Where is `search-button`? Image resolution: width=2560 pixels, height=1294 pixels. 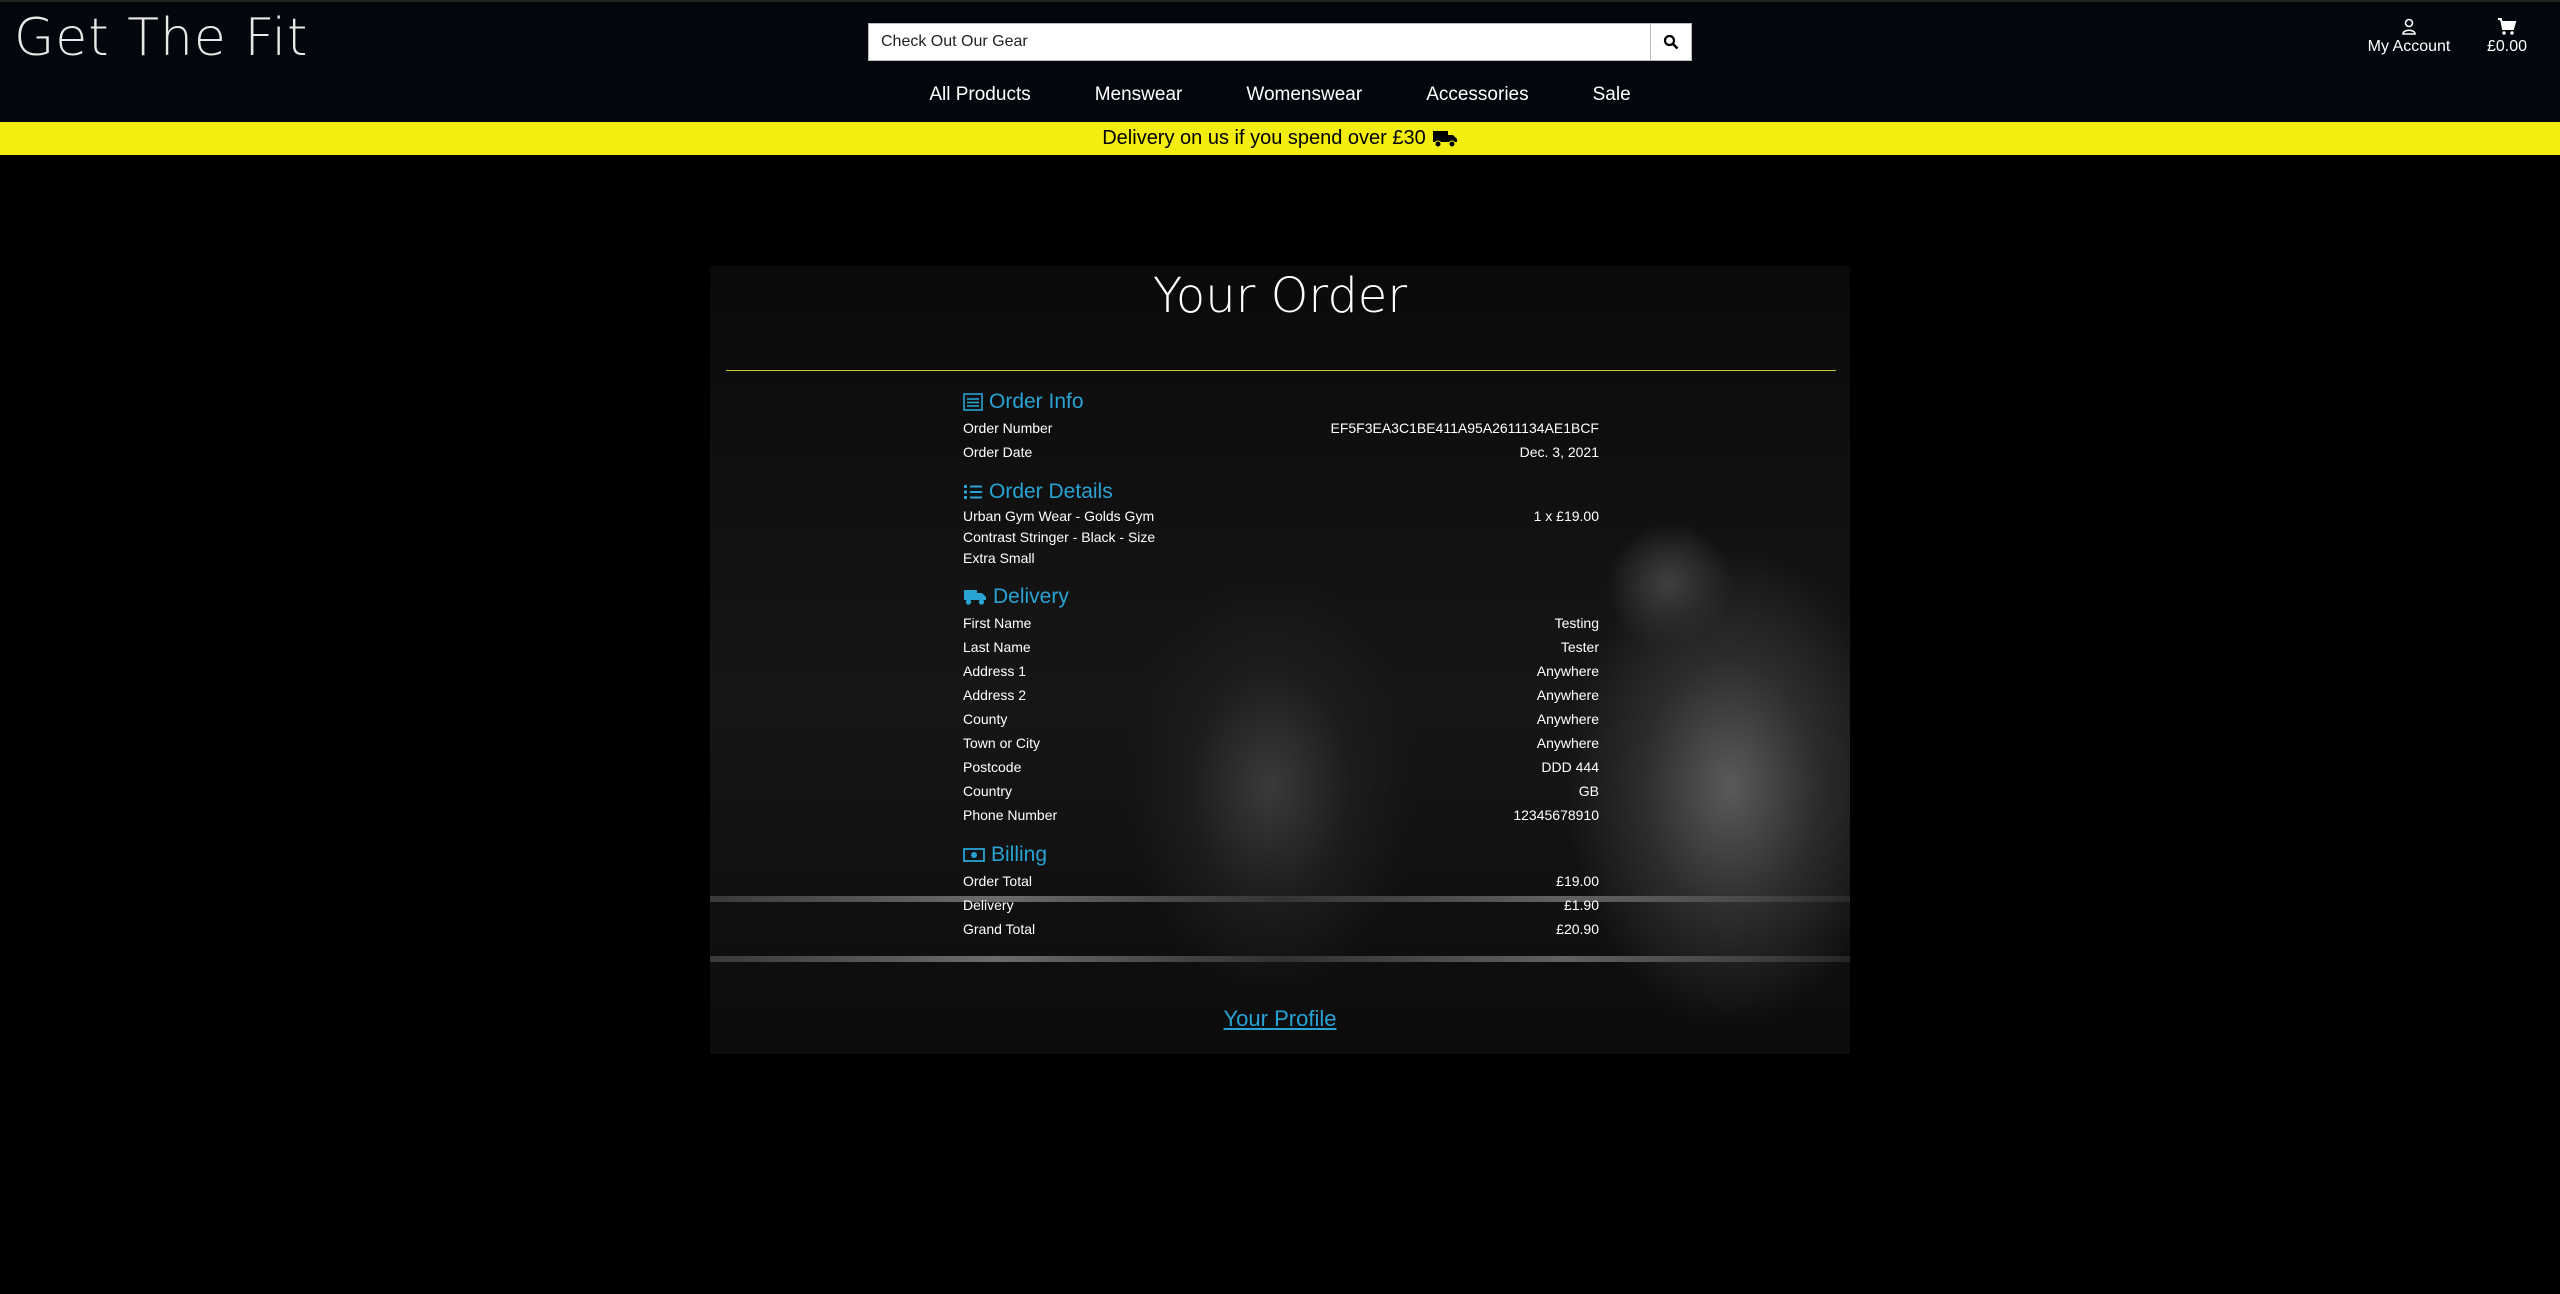
search-button is located at coordinates (1670, 42).